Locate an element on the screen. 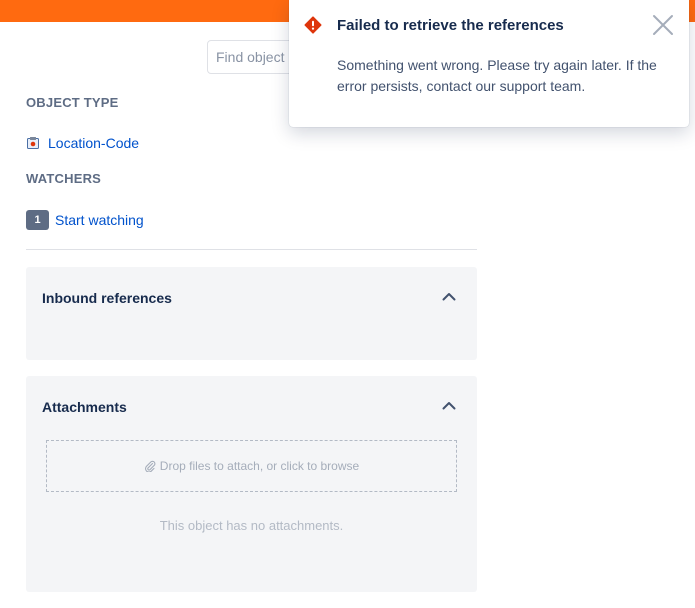 The image size is (695, 608). error-icon is located at coordinates (313, 25).